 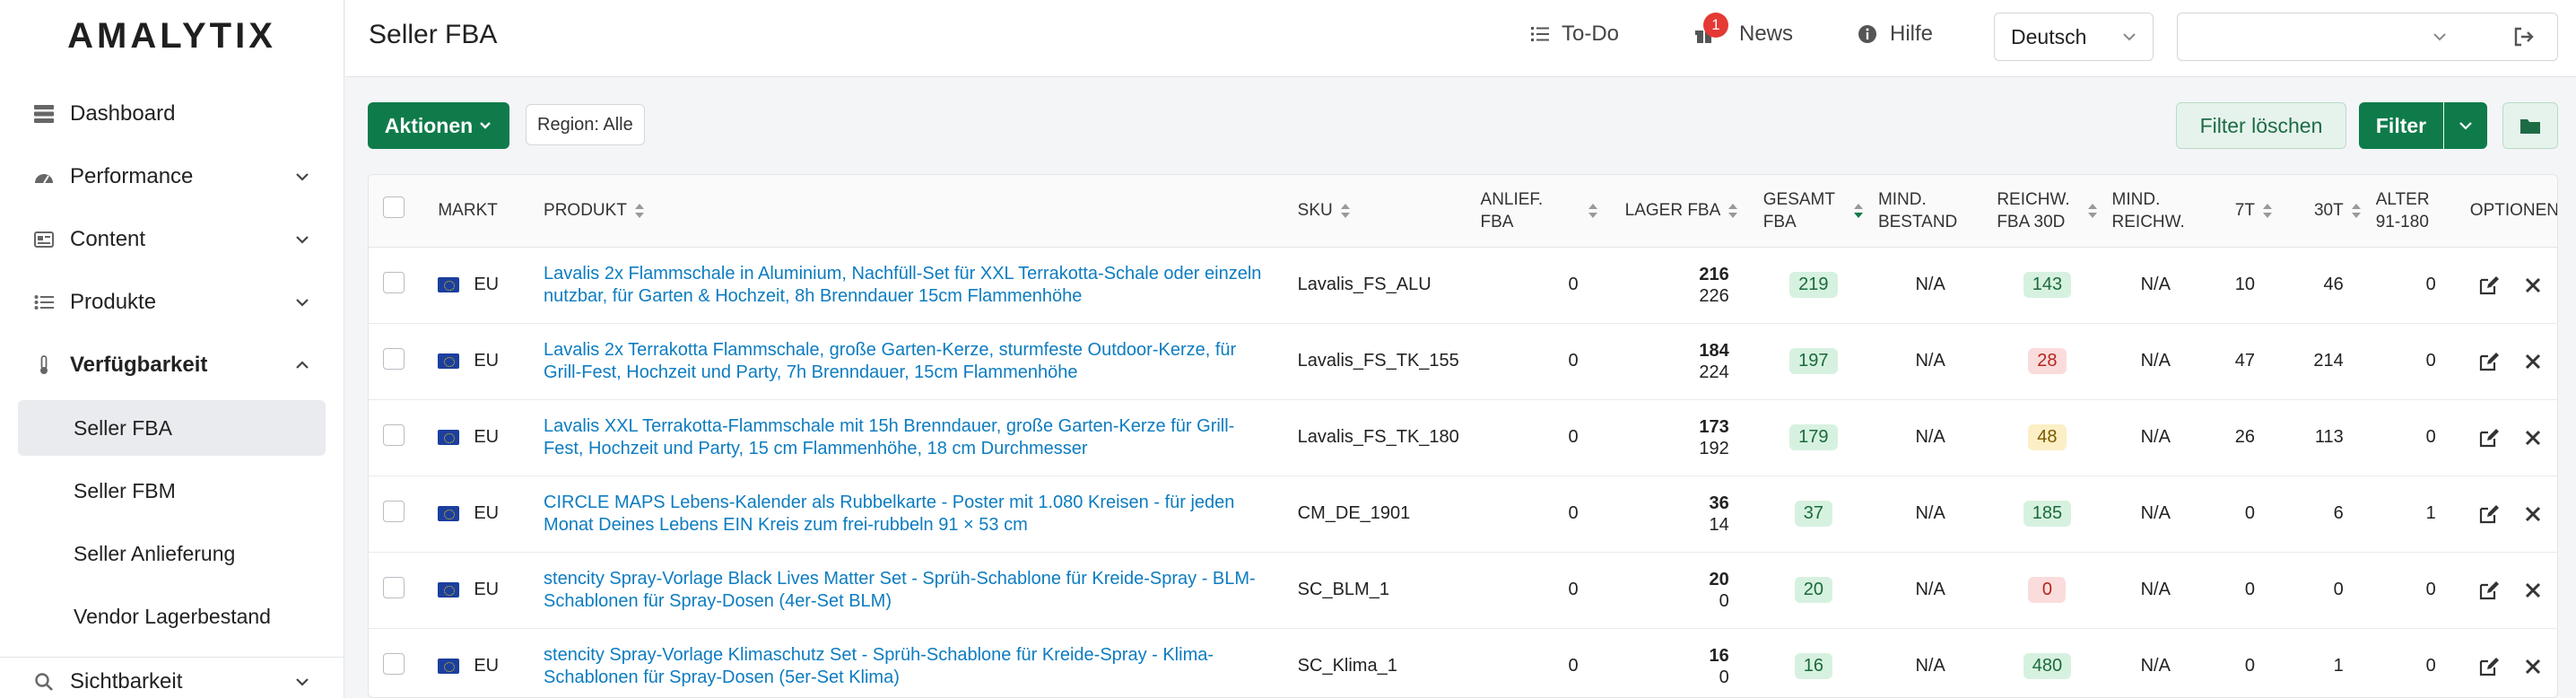 I want to click on account-select, so click(x=2335, y=37).